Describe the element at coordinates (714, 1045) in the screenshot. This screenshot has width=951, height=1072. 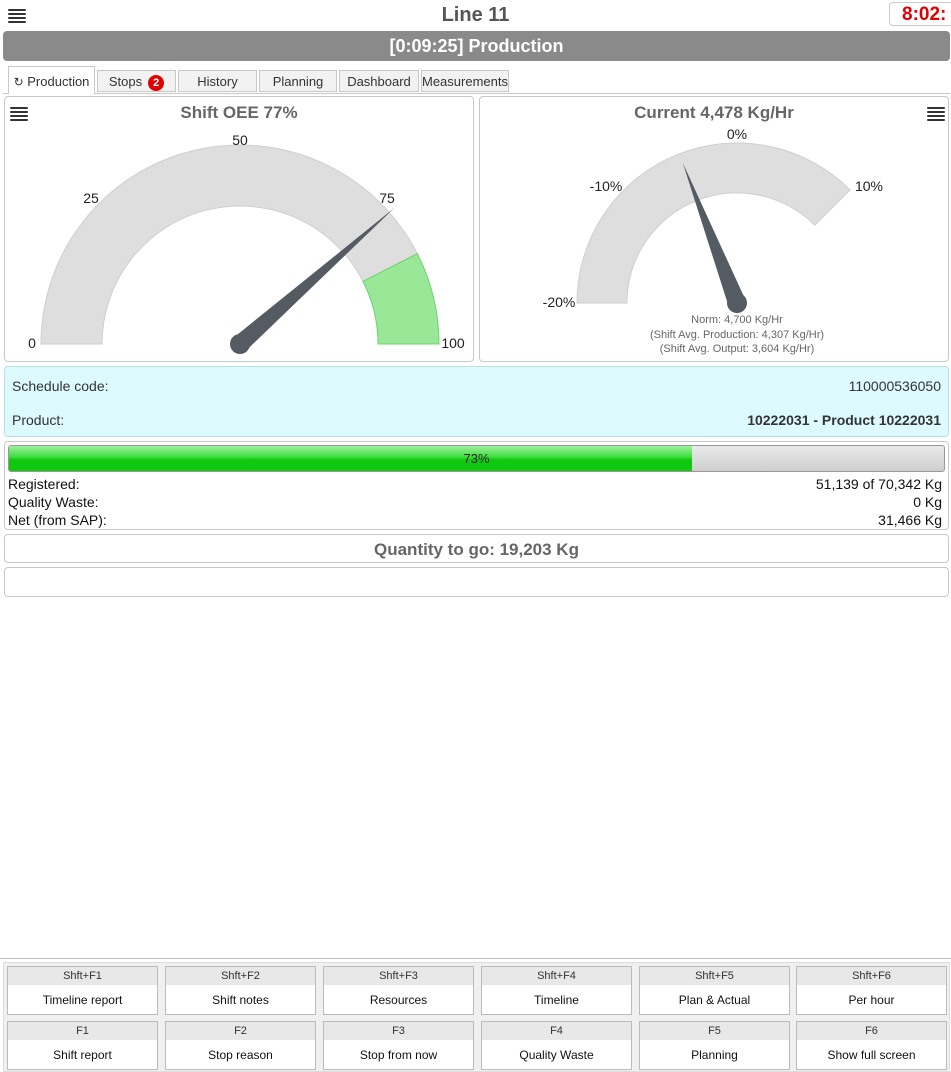
I see `fkey-planning-button: F5 Planning` at that location.